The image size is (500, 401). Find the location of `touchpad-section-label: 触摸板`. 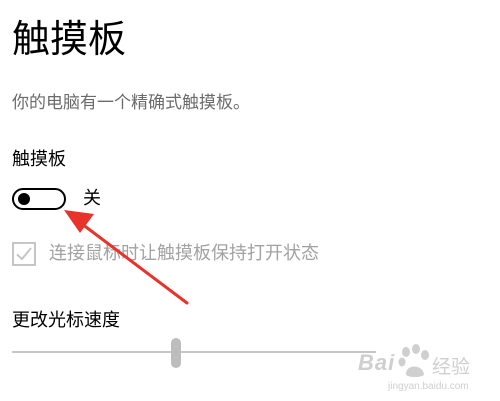

touchpad-section-label: 触摸板 is located at coordinates (39, 159).